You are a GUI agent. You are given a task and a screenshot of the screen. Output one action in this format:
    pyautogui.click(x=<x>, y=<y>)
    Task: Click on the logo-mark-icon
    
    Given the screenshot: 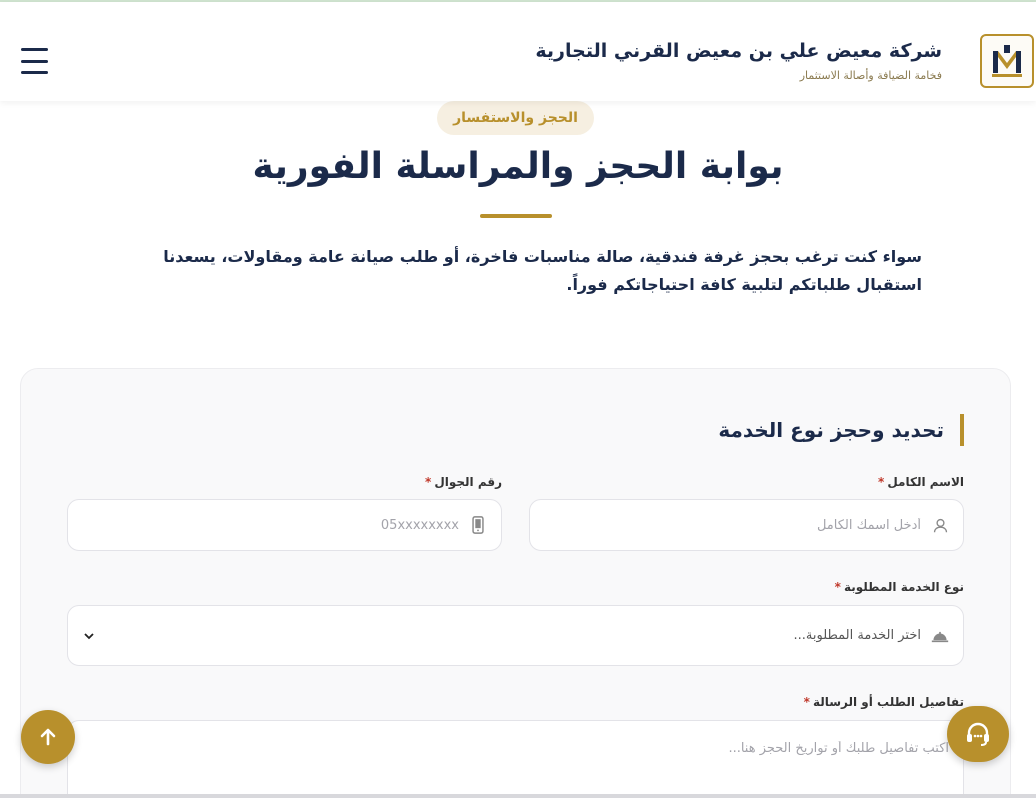 What is the action you would take?
    pyautogui.click(x=1007, y=61)
    